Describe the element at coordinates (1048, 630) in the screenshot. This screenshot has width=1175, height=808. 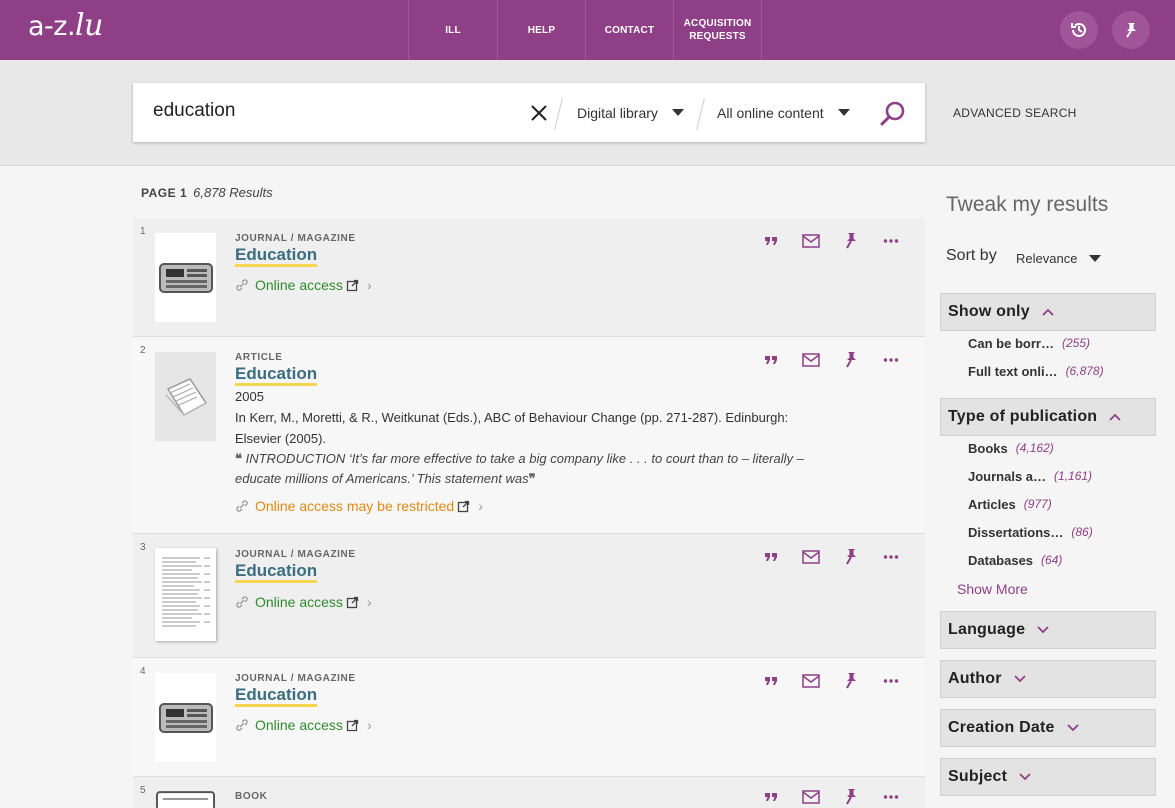
I see `facet-language: Language` at that location.